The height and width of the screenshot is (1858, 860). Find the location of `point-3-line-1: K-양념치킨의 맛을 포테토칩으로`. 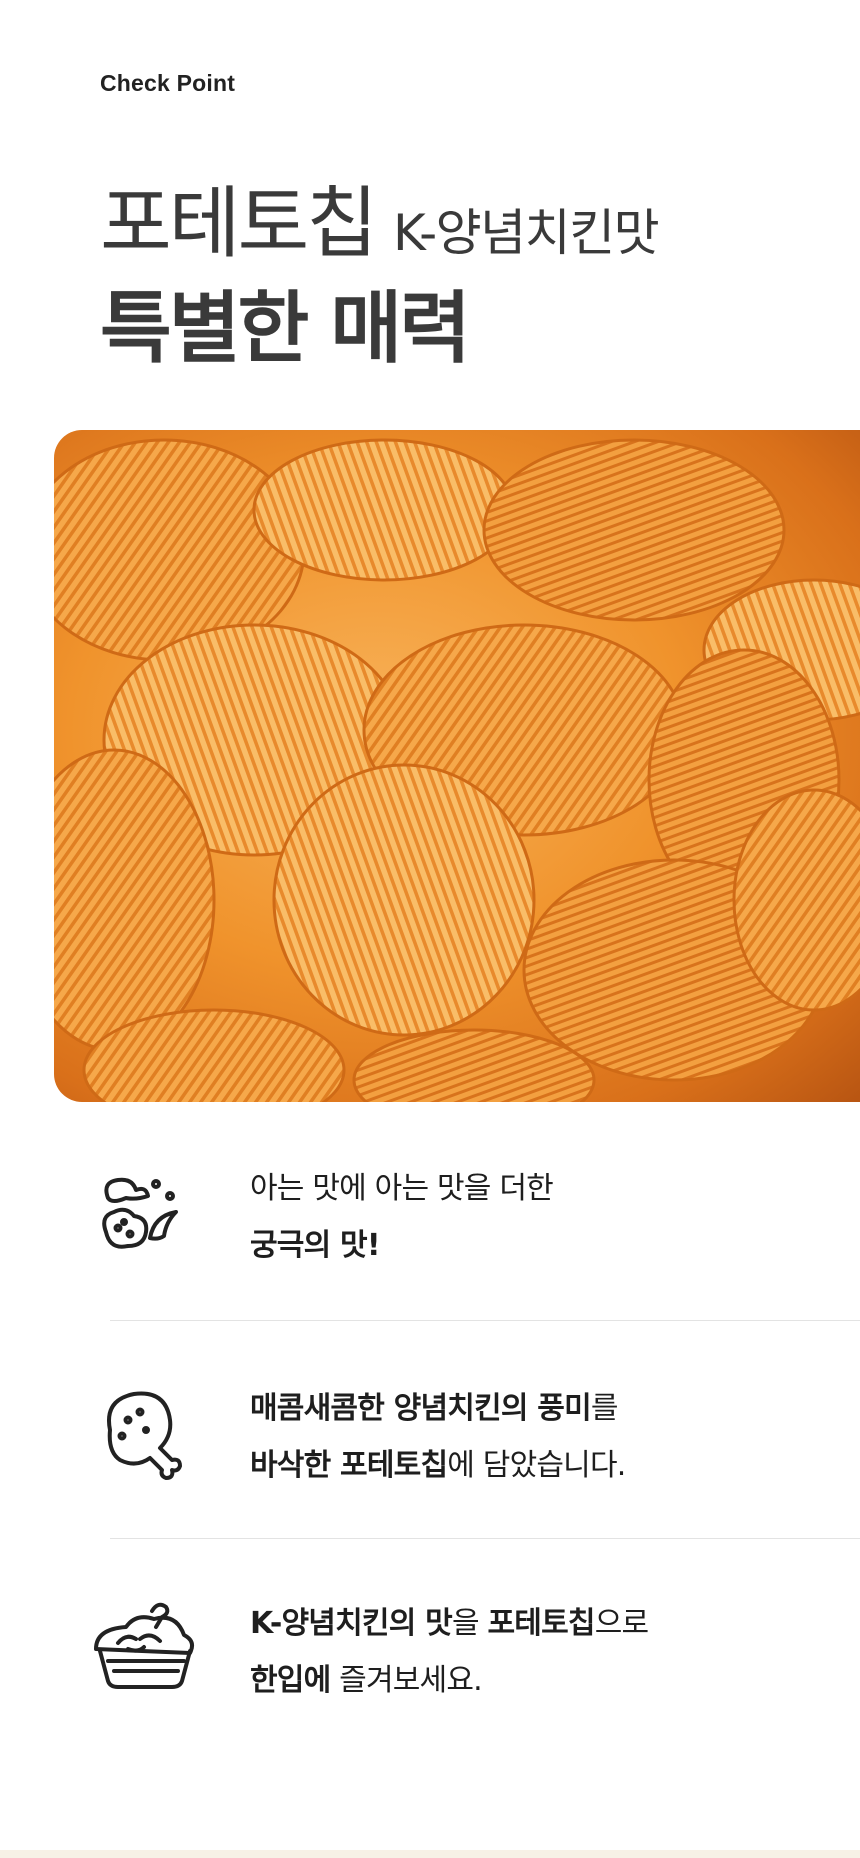

point-3-line-1: K-양념치킨의 맛을 포테토칩으로 is located at coordinates (449, 1623).